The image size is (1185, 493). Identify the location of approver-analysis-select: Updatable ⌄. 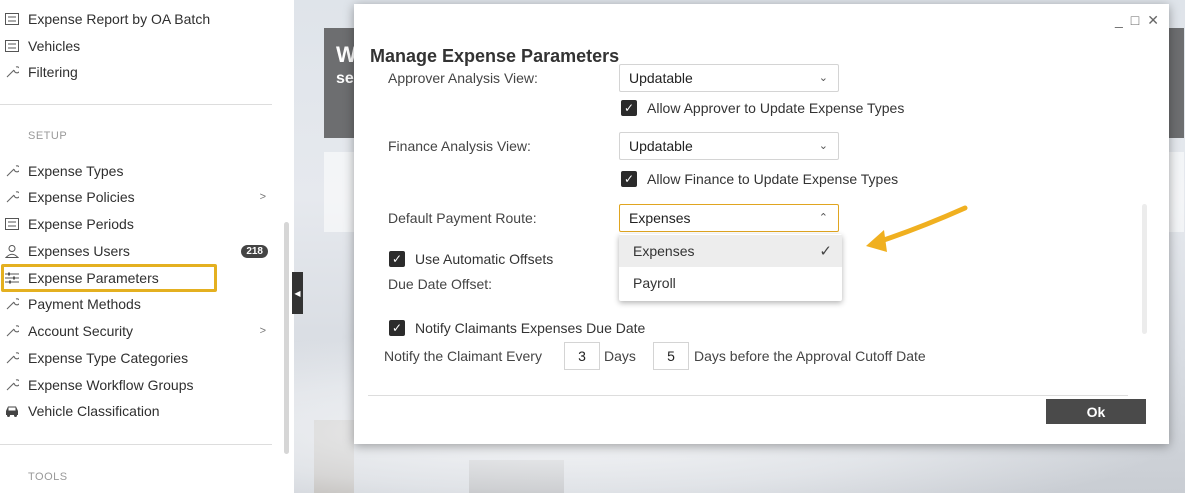
(729, 78).